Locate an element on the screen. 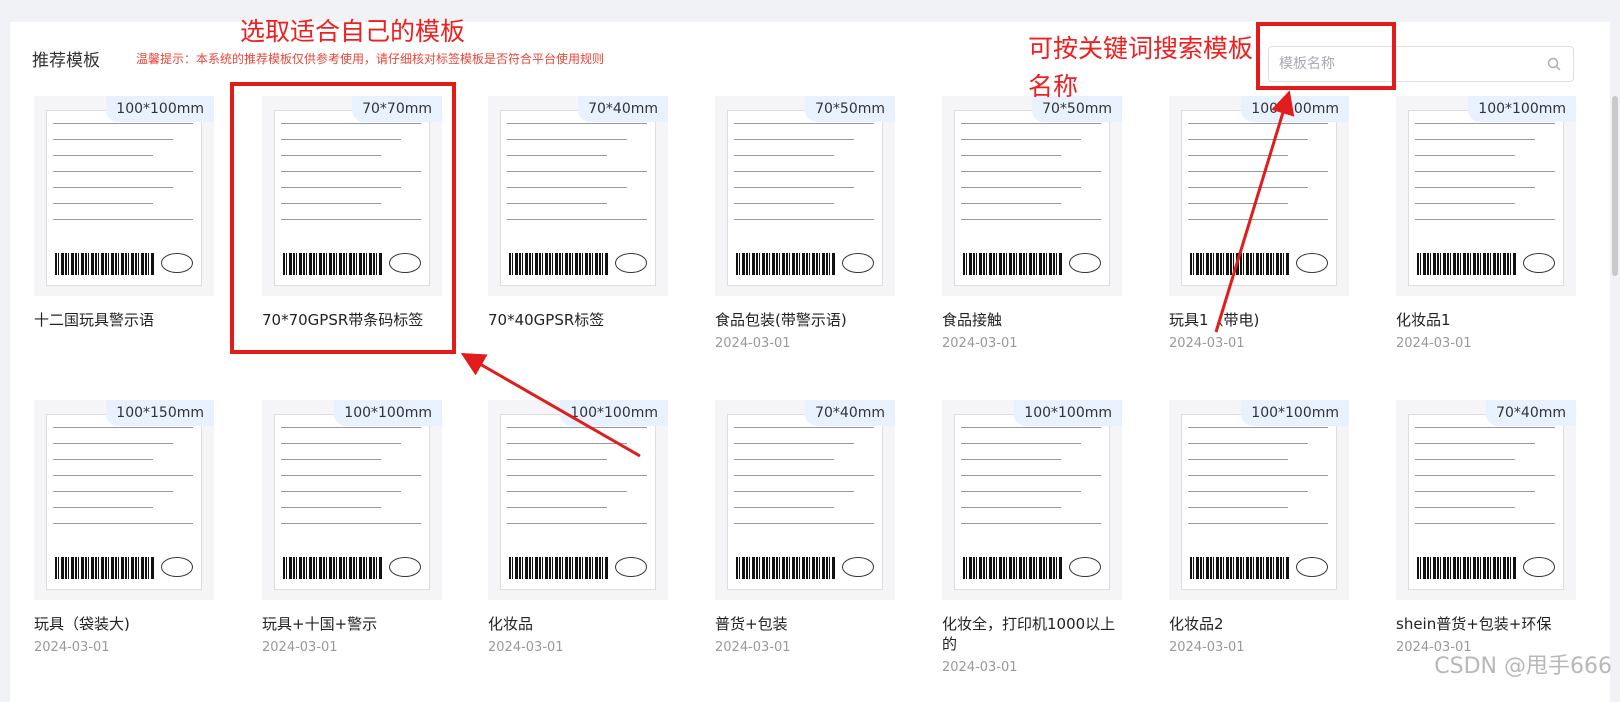 The height and width of the screenshot is (702, 1620). template-card: 70*50mm 食品接触 2024-03-01 is located at coordinates (1032, 223).